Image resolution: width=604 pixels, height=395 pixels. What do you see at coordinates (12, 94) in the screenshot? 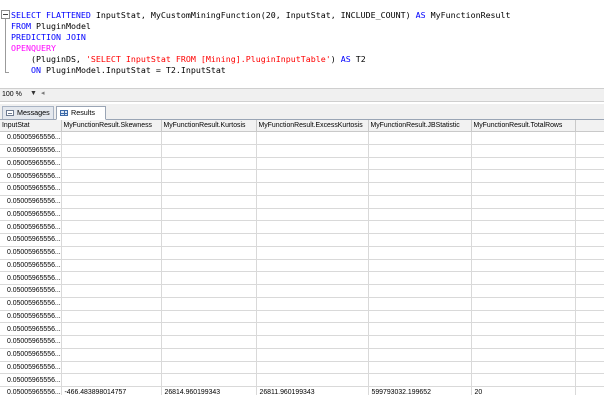
I see `zoom-level: 100 %` at bounding box center [12, 94].